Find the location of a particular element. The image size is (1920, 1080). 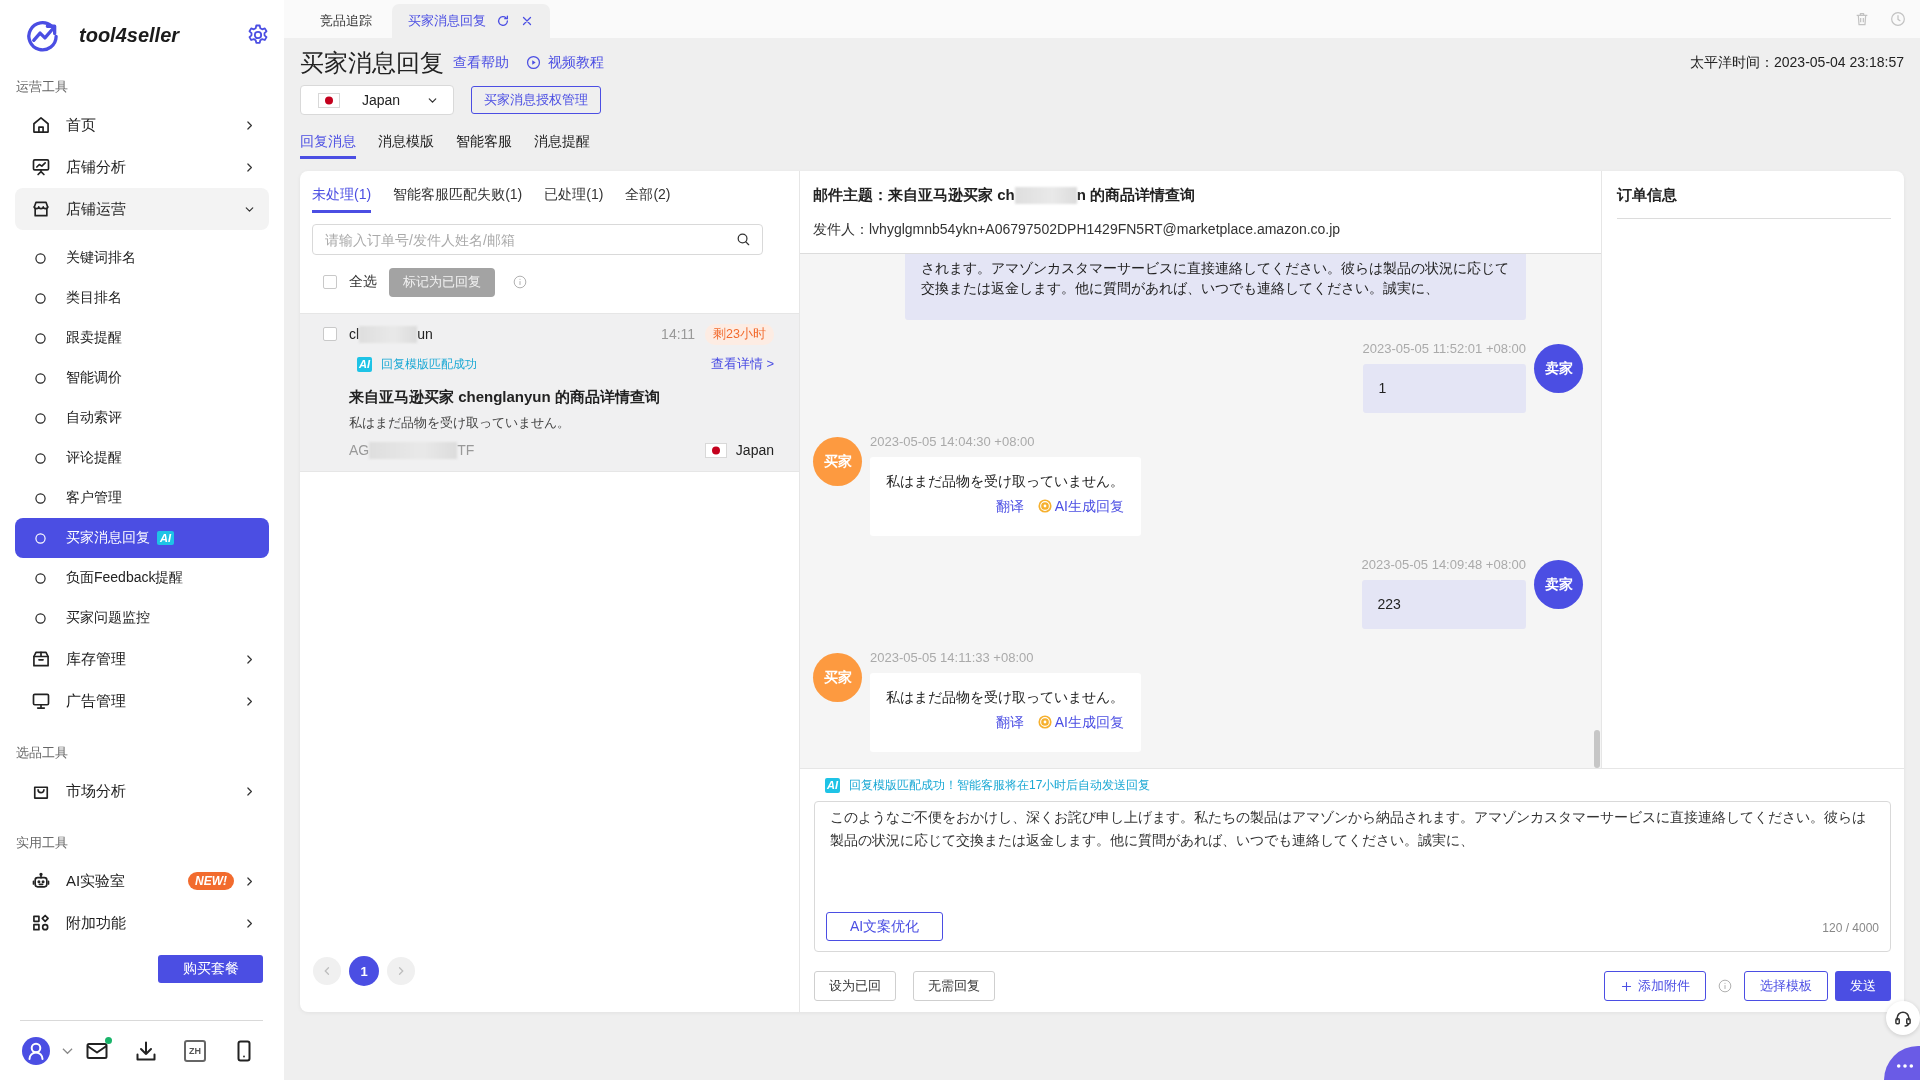

nav-subitem: 评论提醒 is located at coordinates (142, 458).